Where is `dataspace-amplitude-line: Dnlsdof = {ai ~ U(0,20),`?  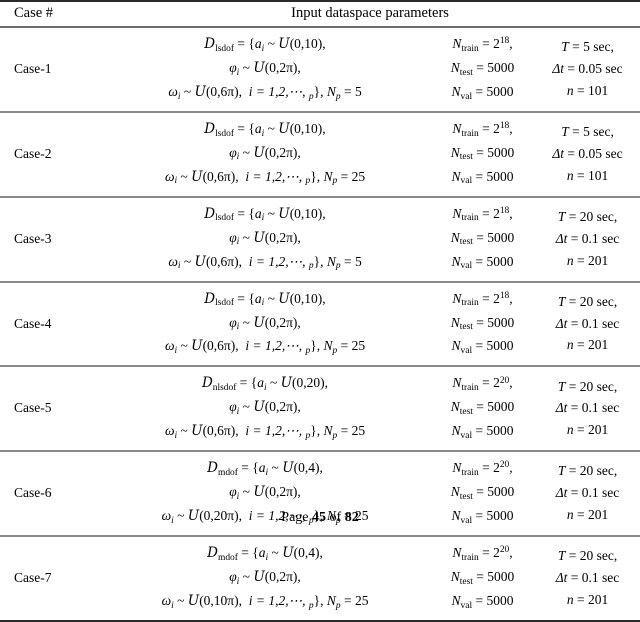 dataspace-amplitude-line: Dnlsdof = {ai ~ U(0,20), is located at coordinates (265, 384).